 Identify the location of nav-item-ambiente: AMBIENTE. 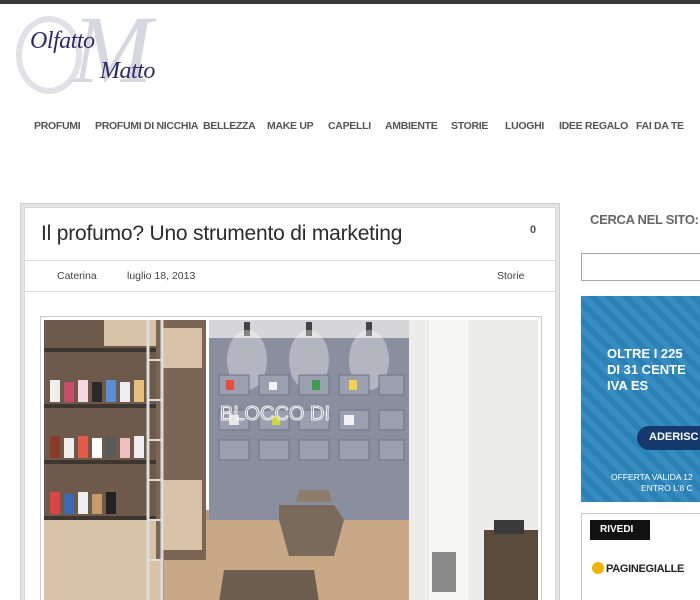
(411, 126).